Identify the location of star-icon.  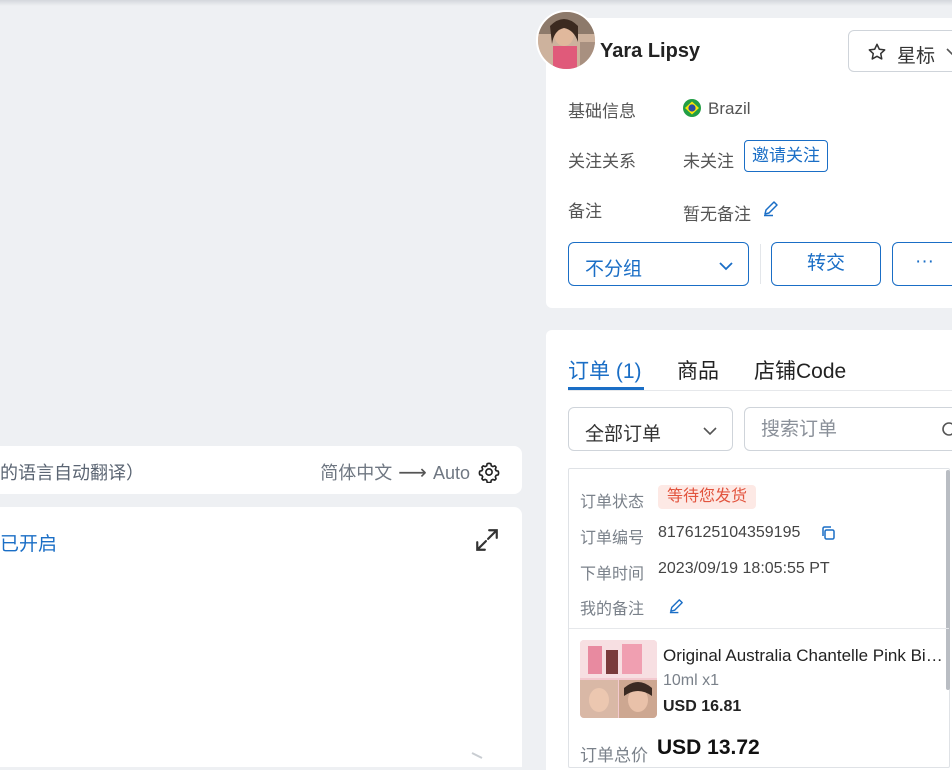
(877, 51).